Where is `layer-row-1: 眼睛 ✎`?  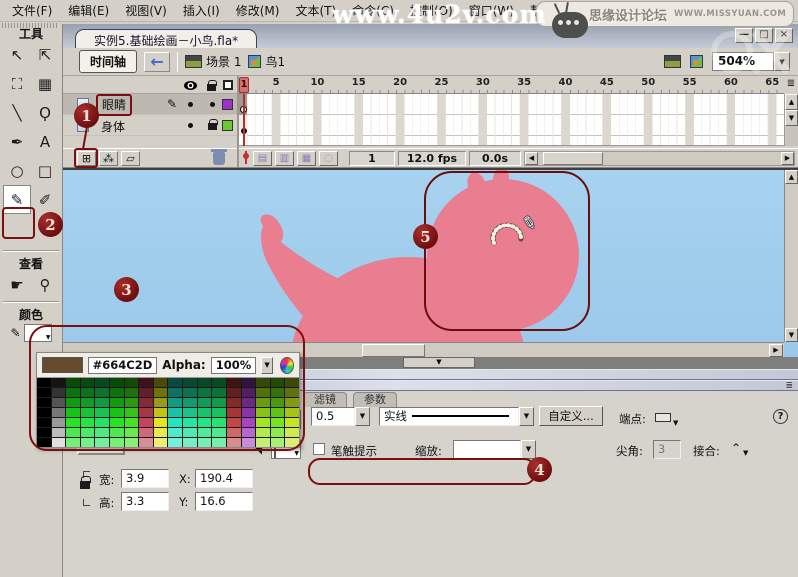 layer-row-1: 眼睛 ✎ is located at coordinates (150, 105).